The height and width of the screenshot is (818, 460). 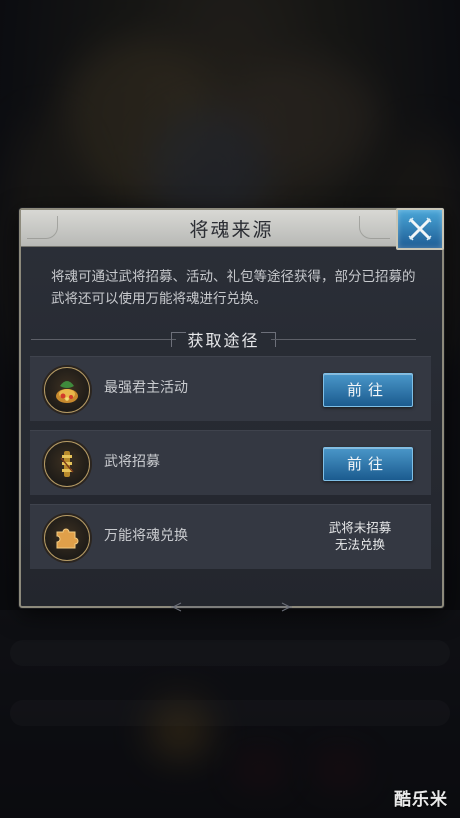 I want to click on section-header: 获取途径, so click(x=223, y=338).